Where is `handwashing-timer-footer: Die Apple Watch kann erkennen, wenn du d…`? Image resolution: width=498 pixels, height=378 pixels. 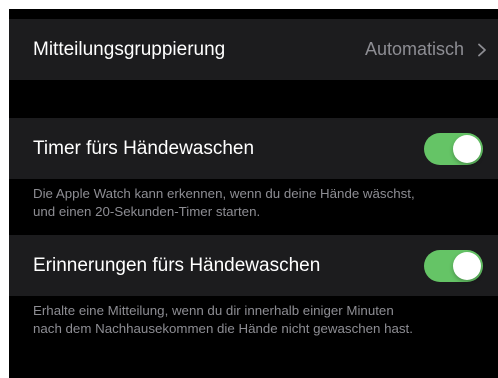 handwashing-timer-footer: Die Apple Watch kann erkennen, wenn du d… is located at coordinates (263, 203).